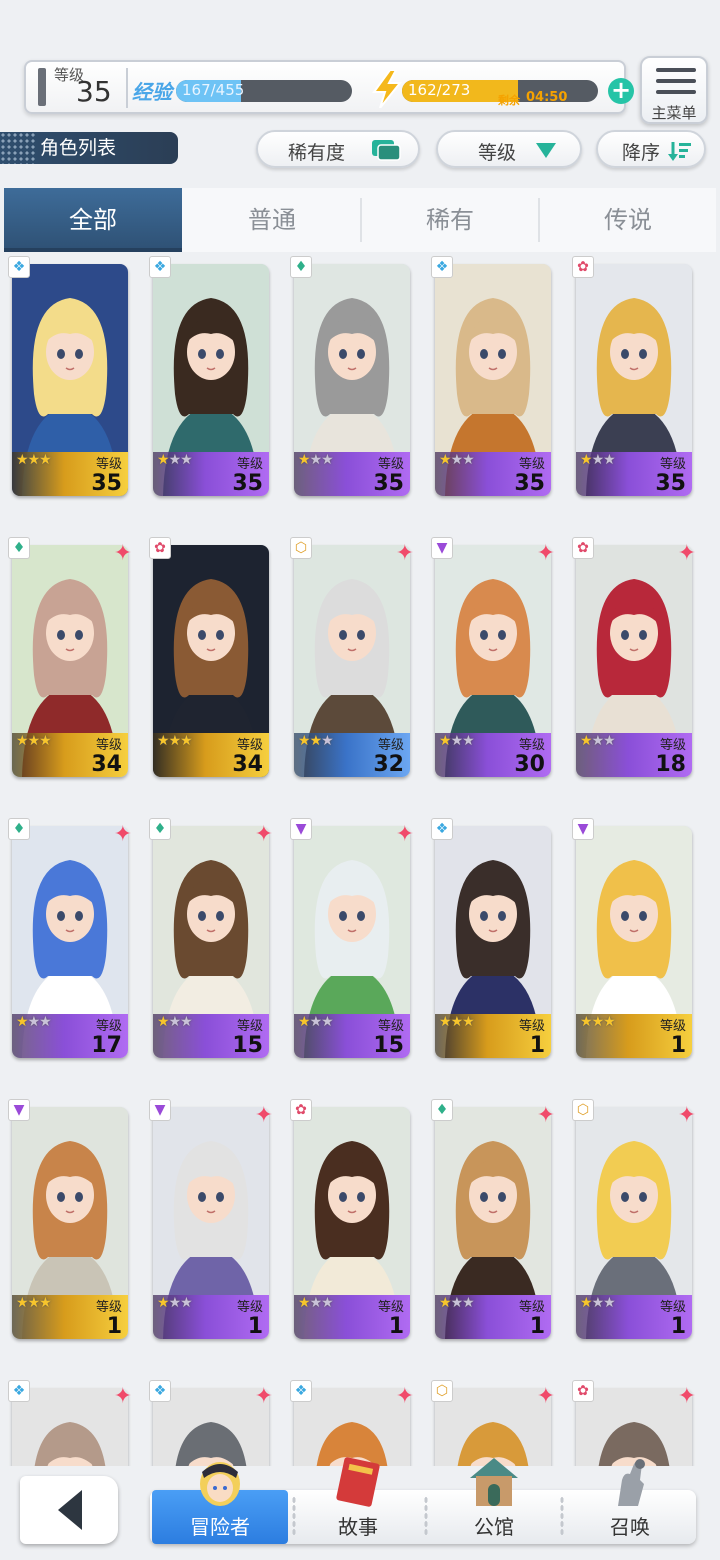 This screenshot has width=720, height=1560. What do you see at coordinates (633, 378) in the screenshot?
I see `character-card: ★★★ 等级 35 ✿` at bounding box center [633, 378].